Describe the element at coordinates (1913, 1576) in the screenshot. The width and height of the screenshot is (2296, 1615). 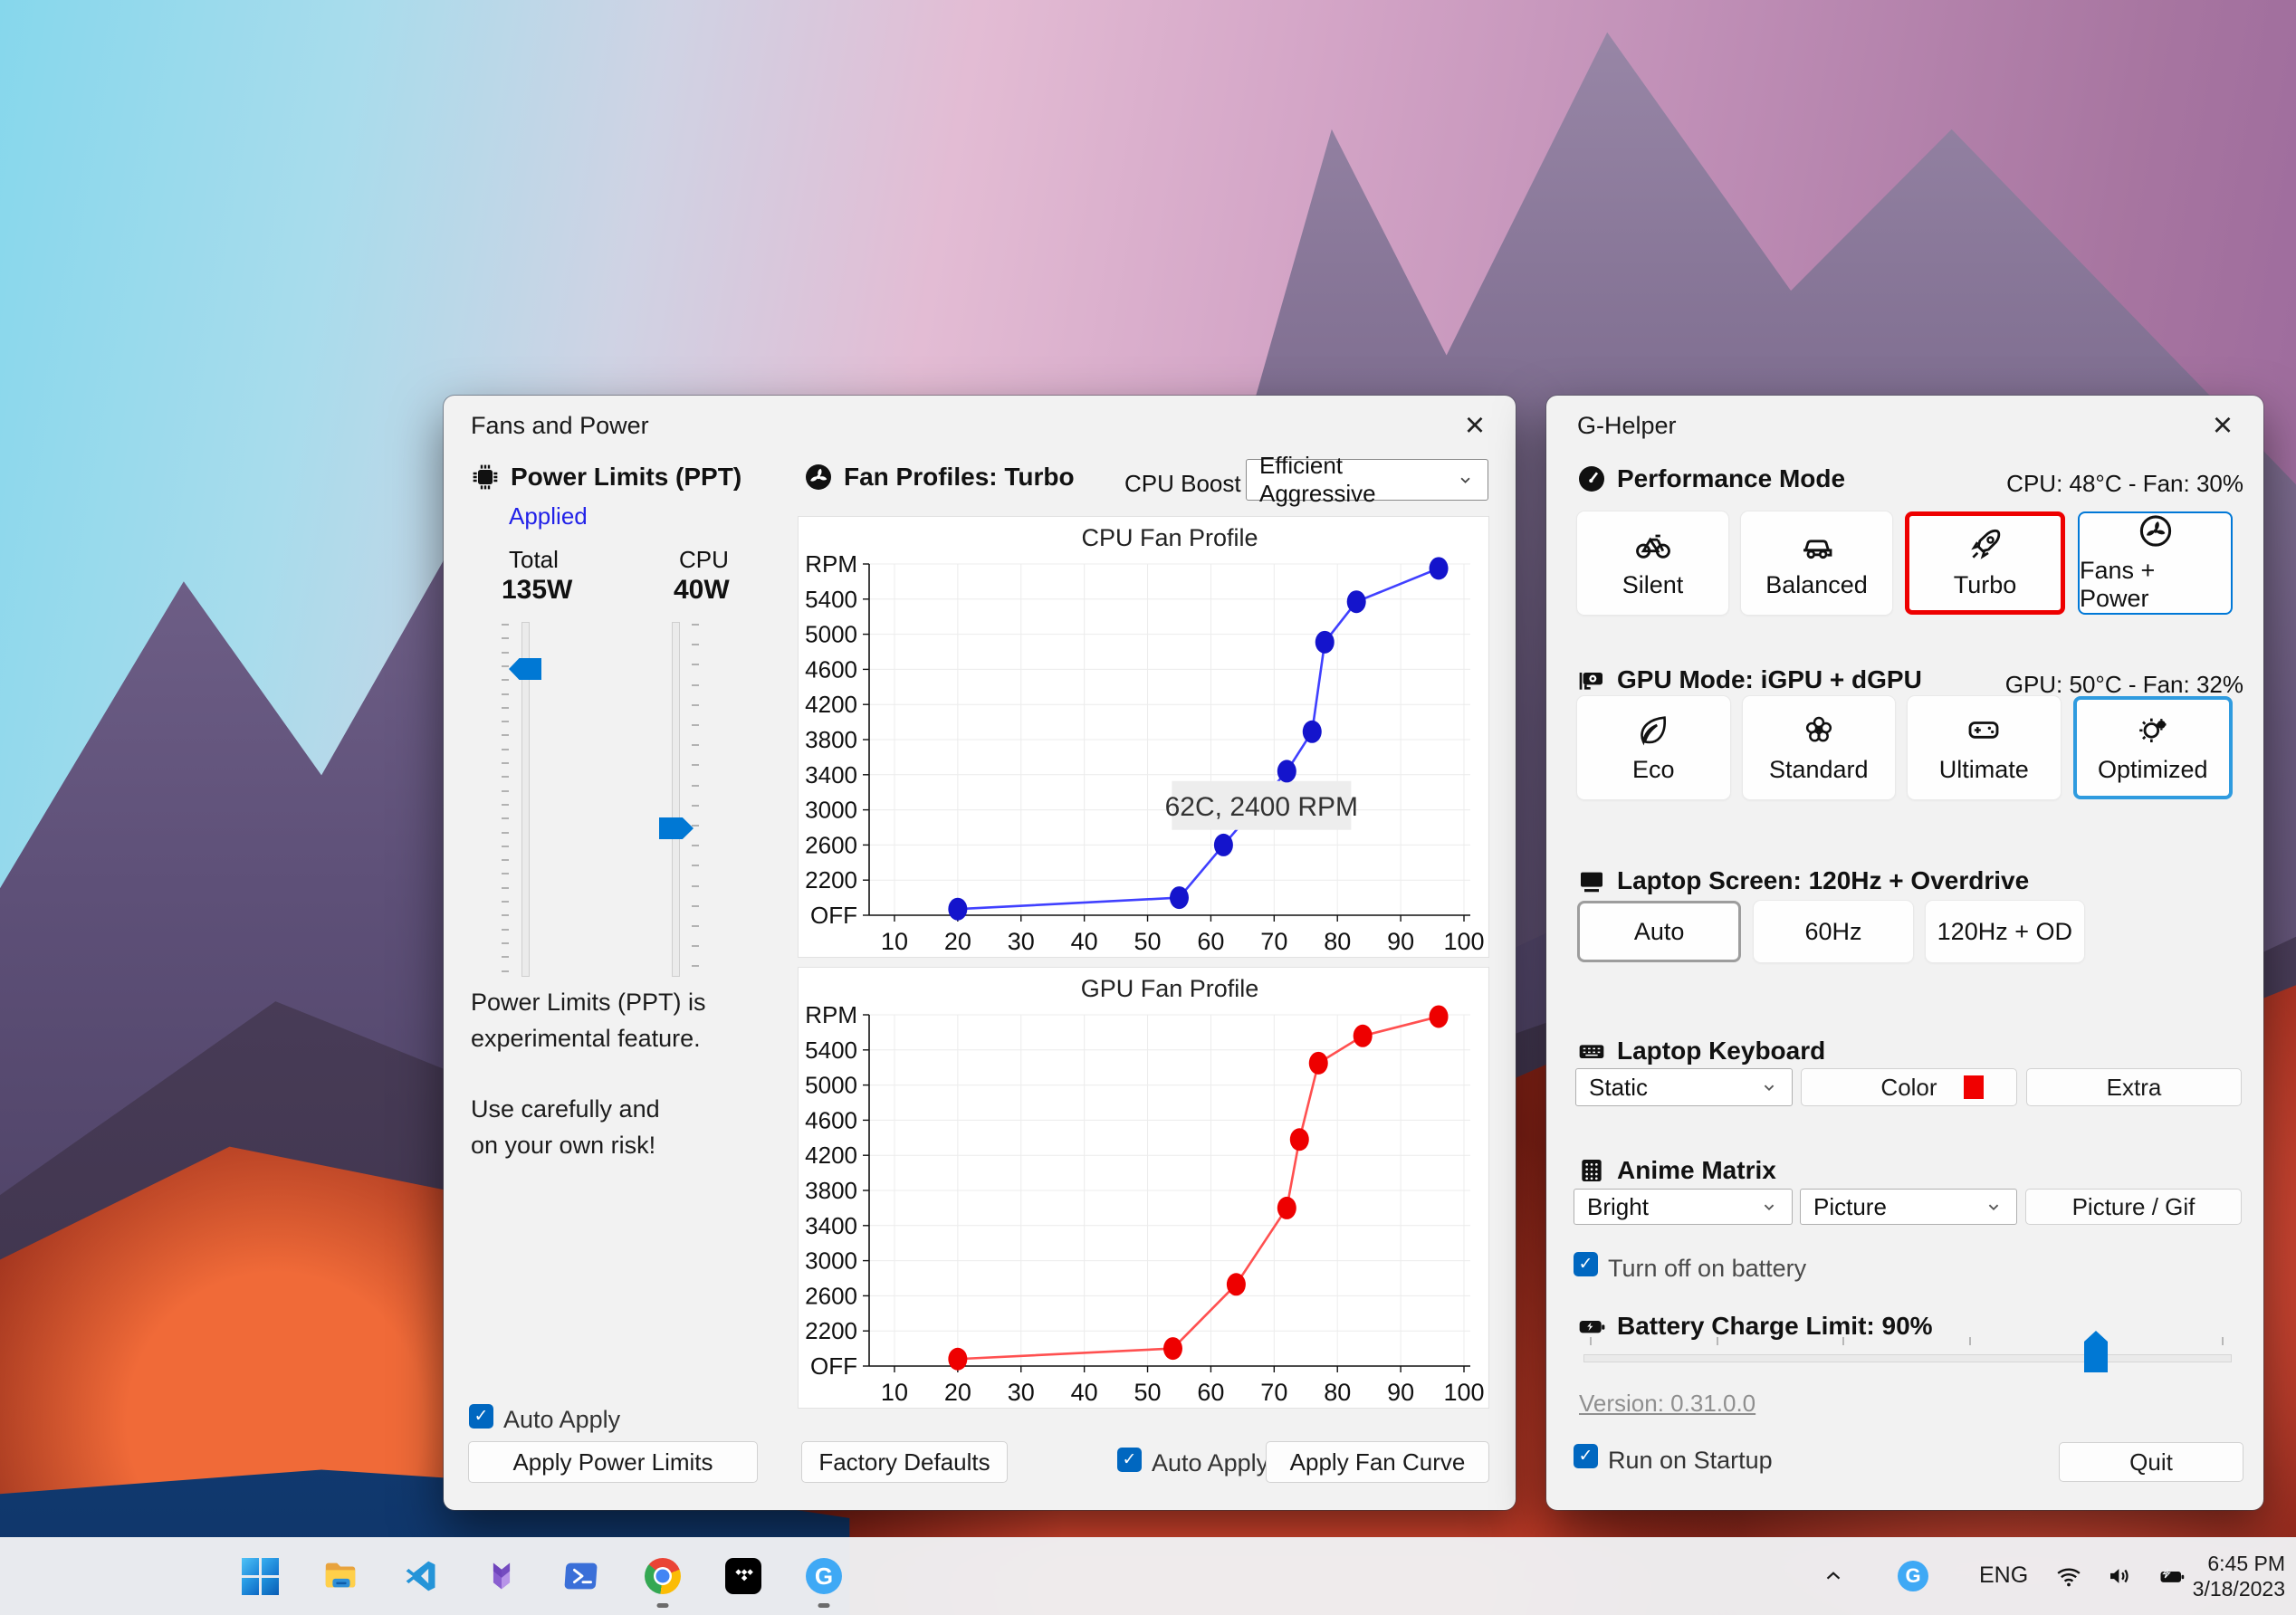
I see `ghelper-tray-icon: G` at that location.